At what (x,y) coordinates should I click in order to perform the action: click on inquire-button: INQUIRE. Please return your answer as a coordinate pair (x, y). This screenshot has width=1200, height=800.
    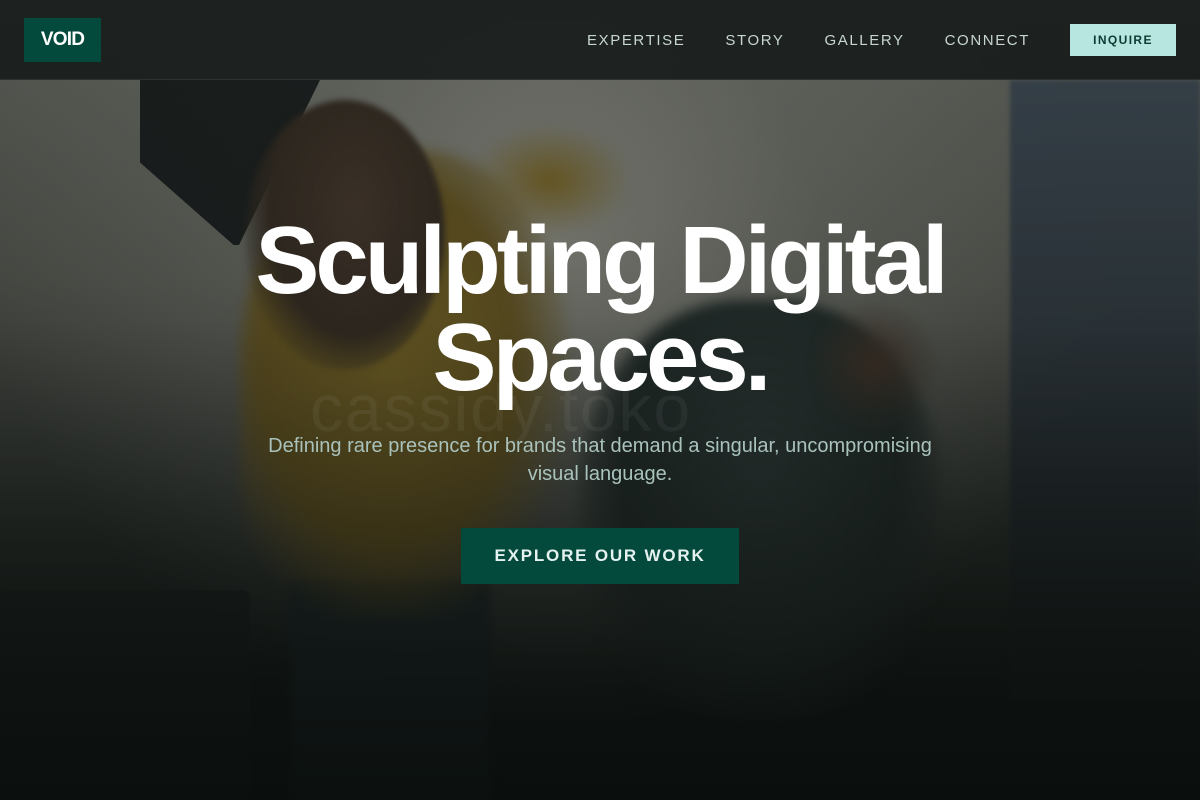
    Looking at the image, I should click on (1123, 40).